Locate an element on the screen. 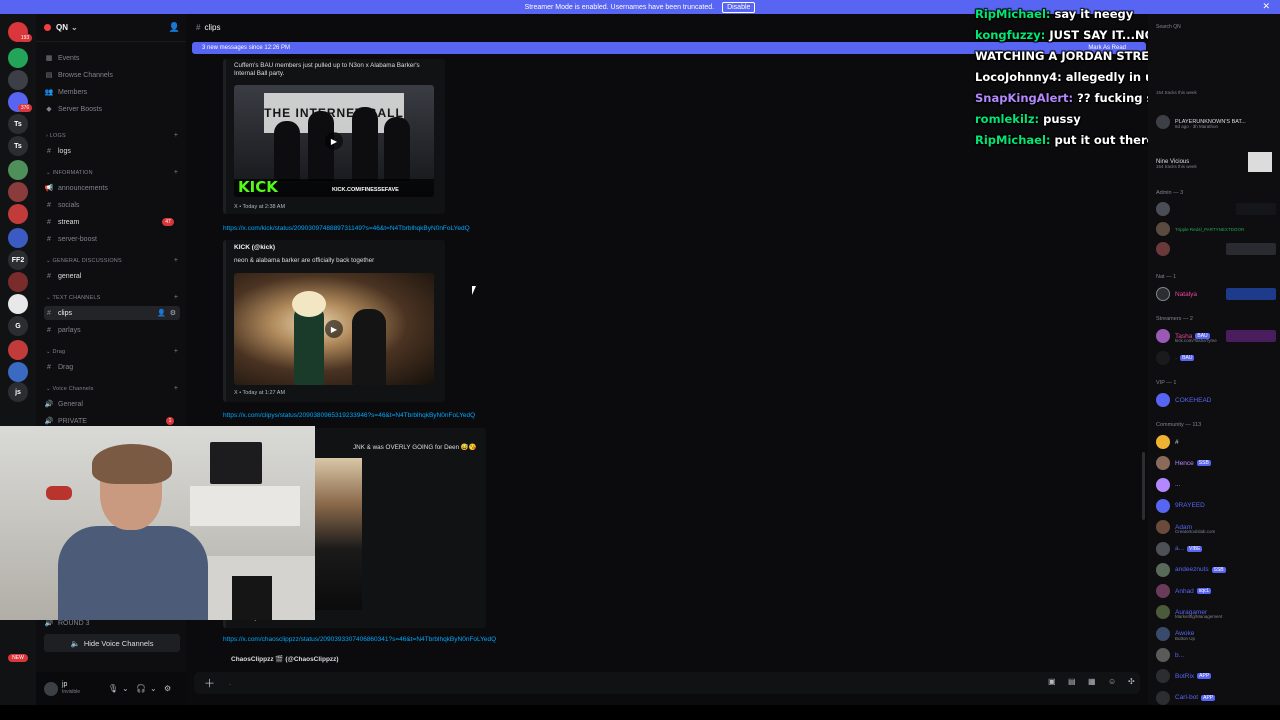  member-row: andeeznuts SSB is located at coordinates (1216, 570).